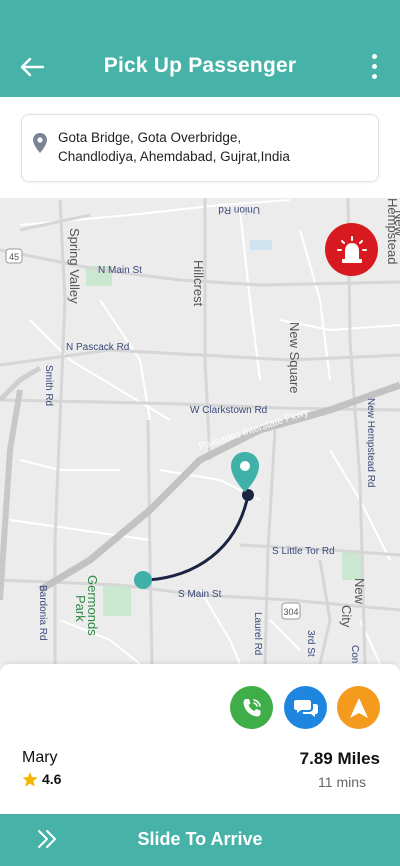 The height and width of the screenshot is (866, 400). Describe the element at coordinates (339, 758) in the screenshot. I see `trip-distance: 7.89 Miles` at that location.